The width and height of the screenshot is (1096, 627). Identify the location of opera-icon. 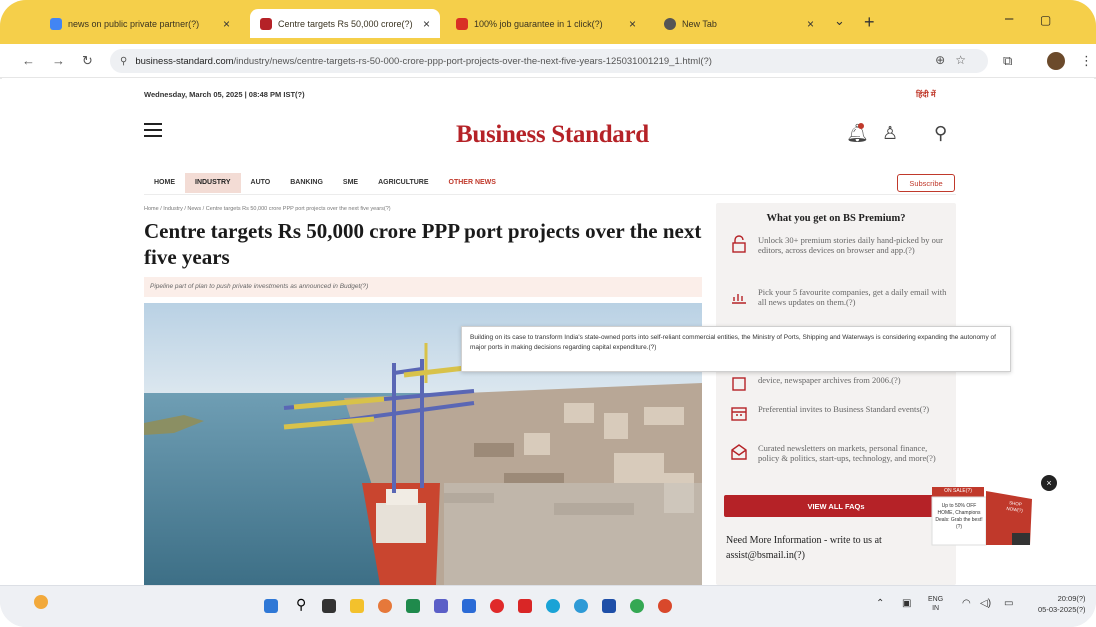
(497, 606).